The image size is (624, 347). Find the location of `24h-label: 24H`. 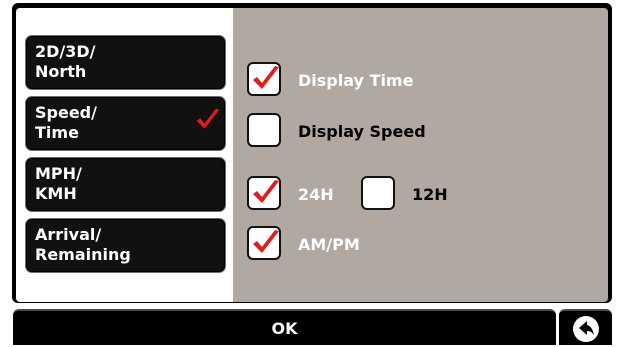

24h-label: 24H is located at coordinates (316, 194).